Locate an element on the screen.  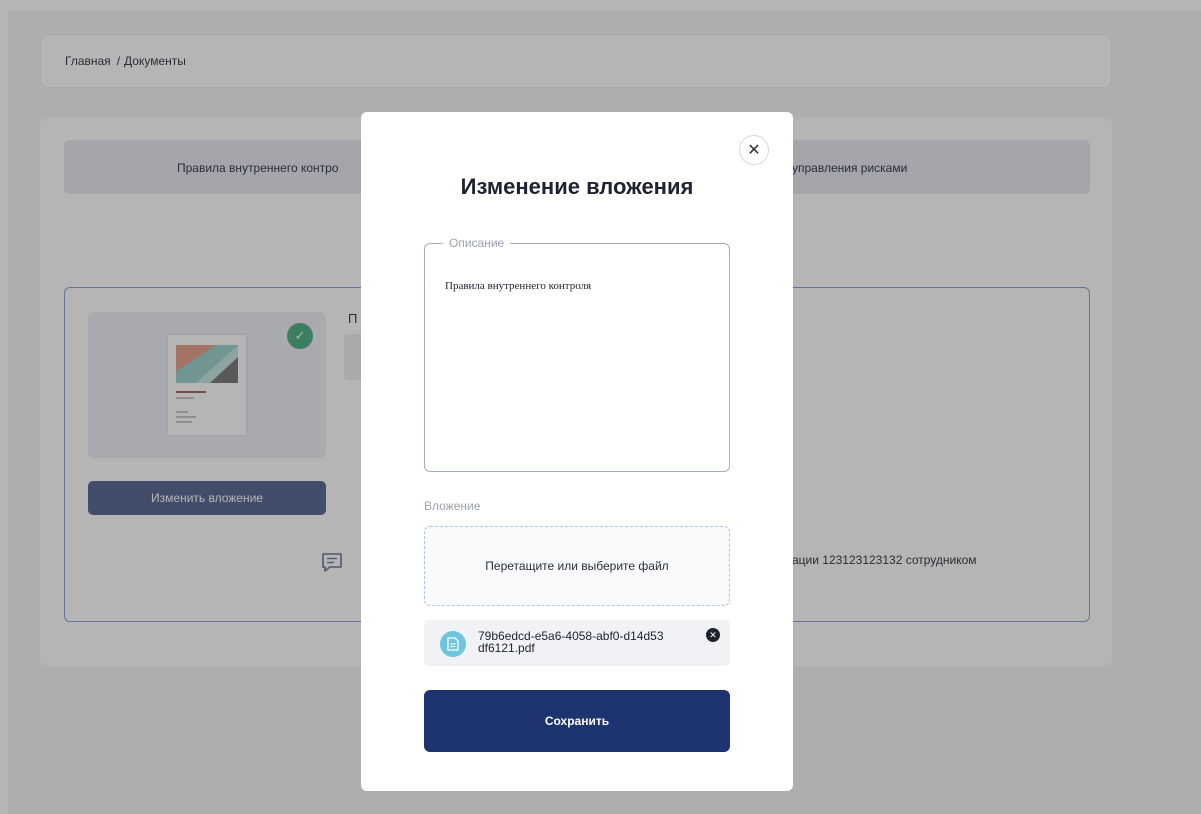
description-input: Правила внутреннего контроля is located at coordinates (580, 286).